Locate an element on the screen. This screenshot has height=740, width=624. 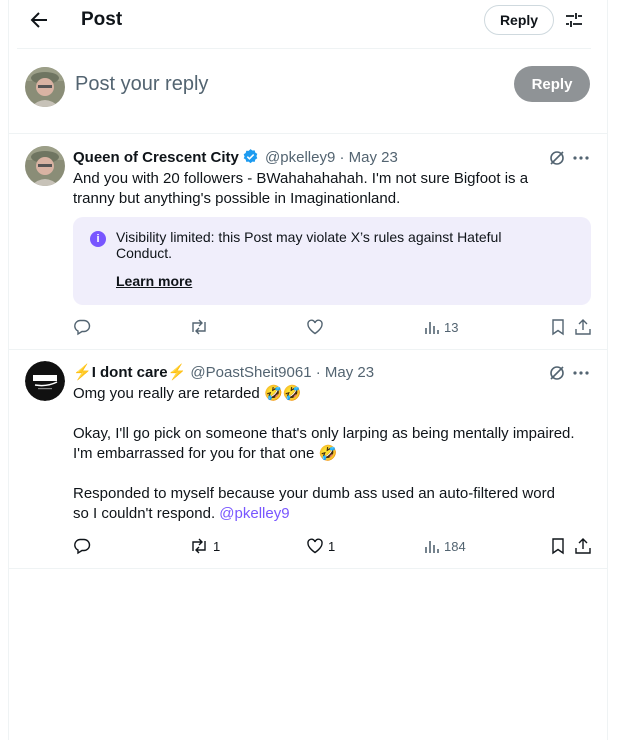
laughing-emoji: 🤣🤣 is located at coordinates (282, 393).